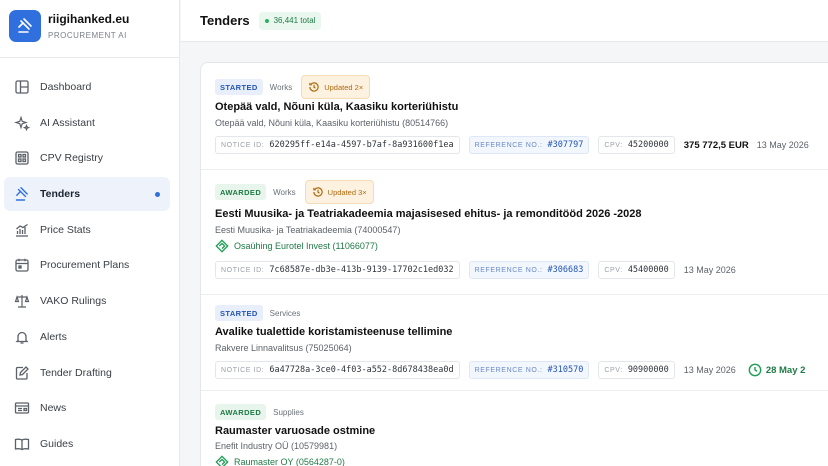 The image size is (828, 466). I want to click on history-icon, so click(317, 192).